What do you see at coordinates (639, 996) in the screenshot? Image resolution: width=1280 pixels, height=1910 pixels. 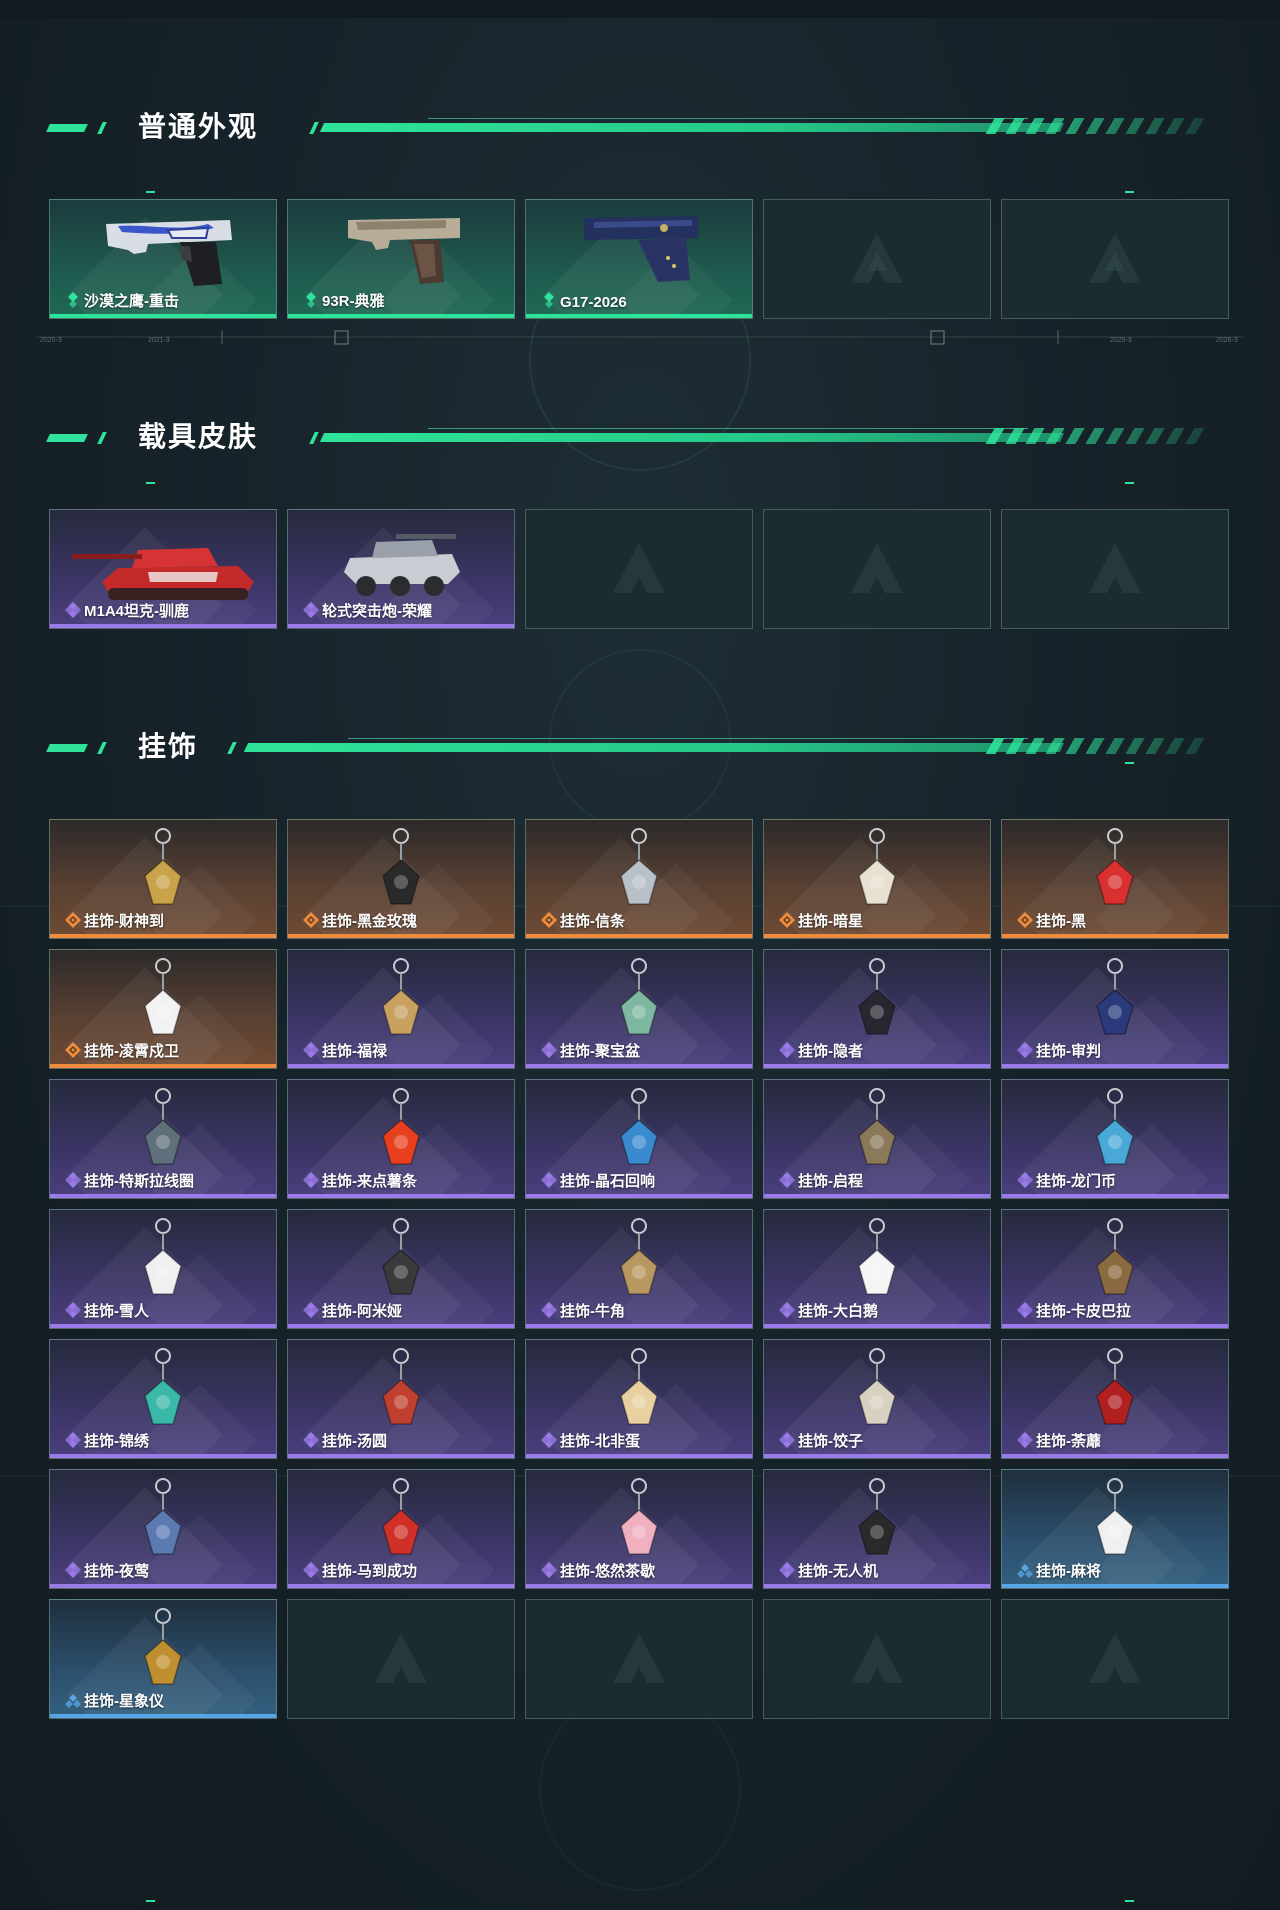 I see `treasure-bowl-icon` at bounding box center [639, 996].